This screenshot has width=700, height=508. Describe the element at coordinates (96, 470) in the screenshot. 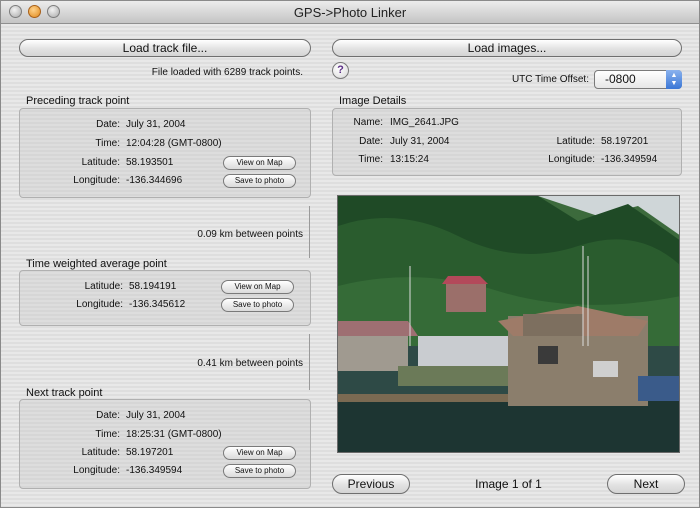

I see `next-longitude-label: Longitude:` at that location.